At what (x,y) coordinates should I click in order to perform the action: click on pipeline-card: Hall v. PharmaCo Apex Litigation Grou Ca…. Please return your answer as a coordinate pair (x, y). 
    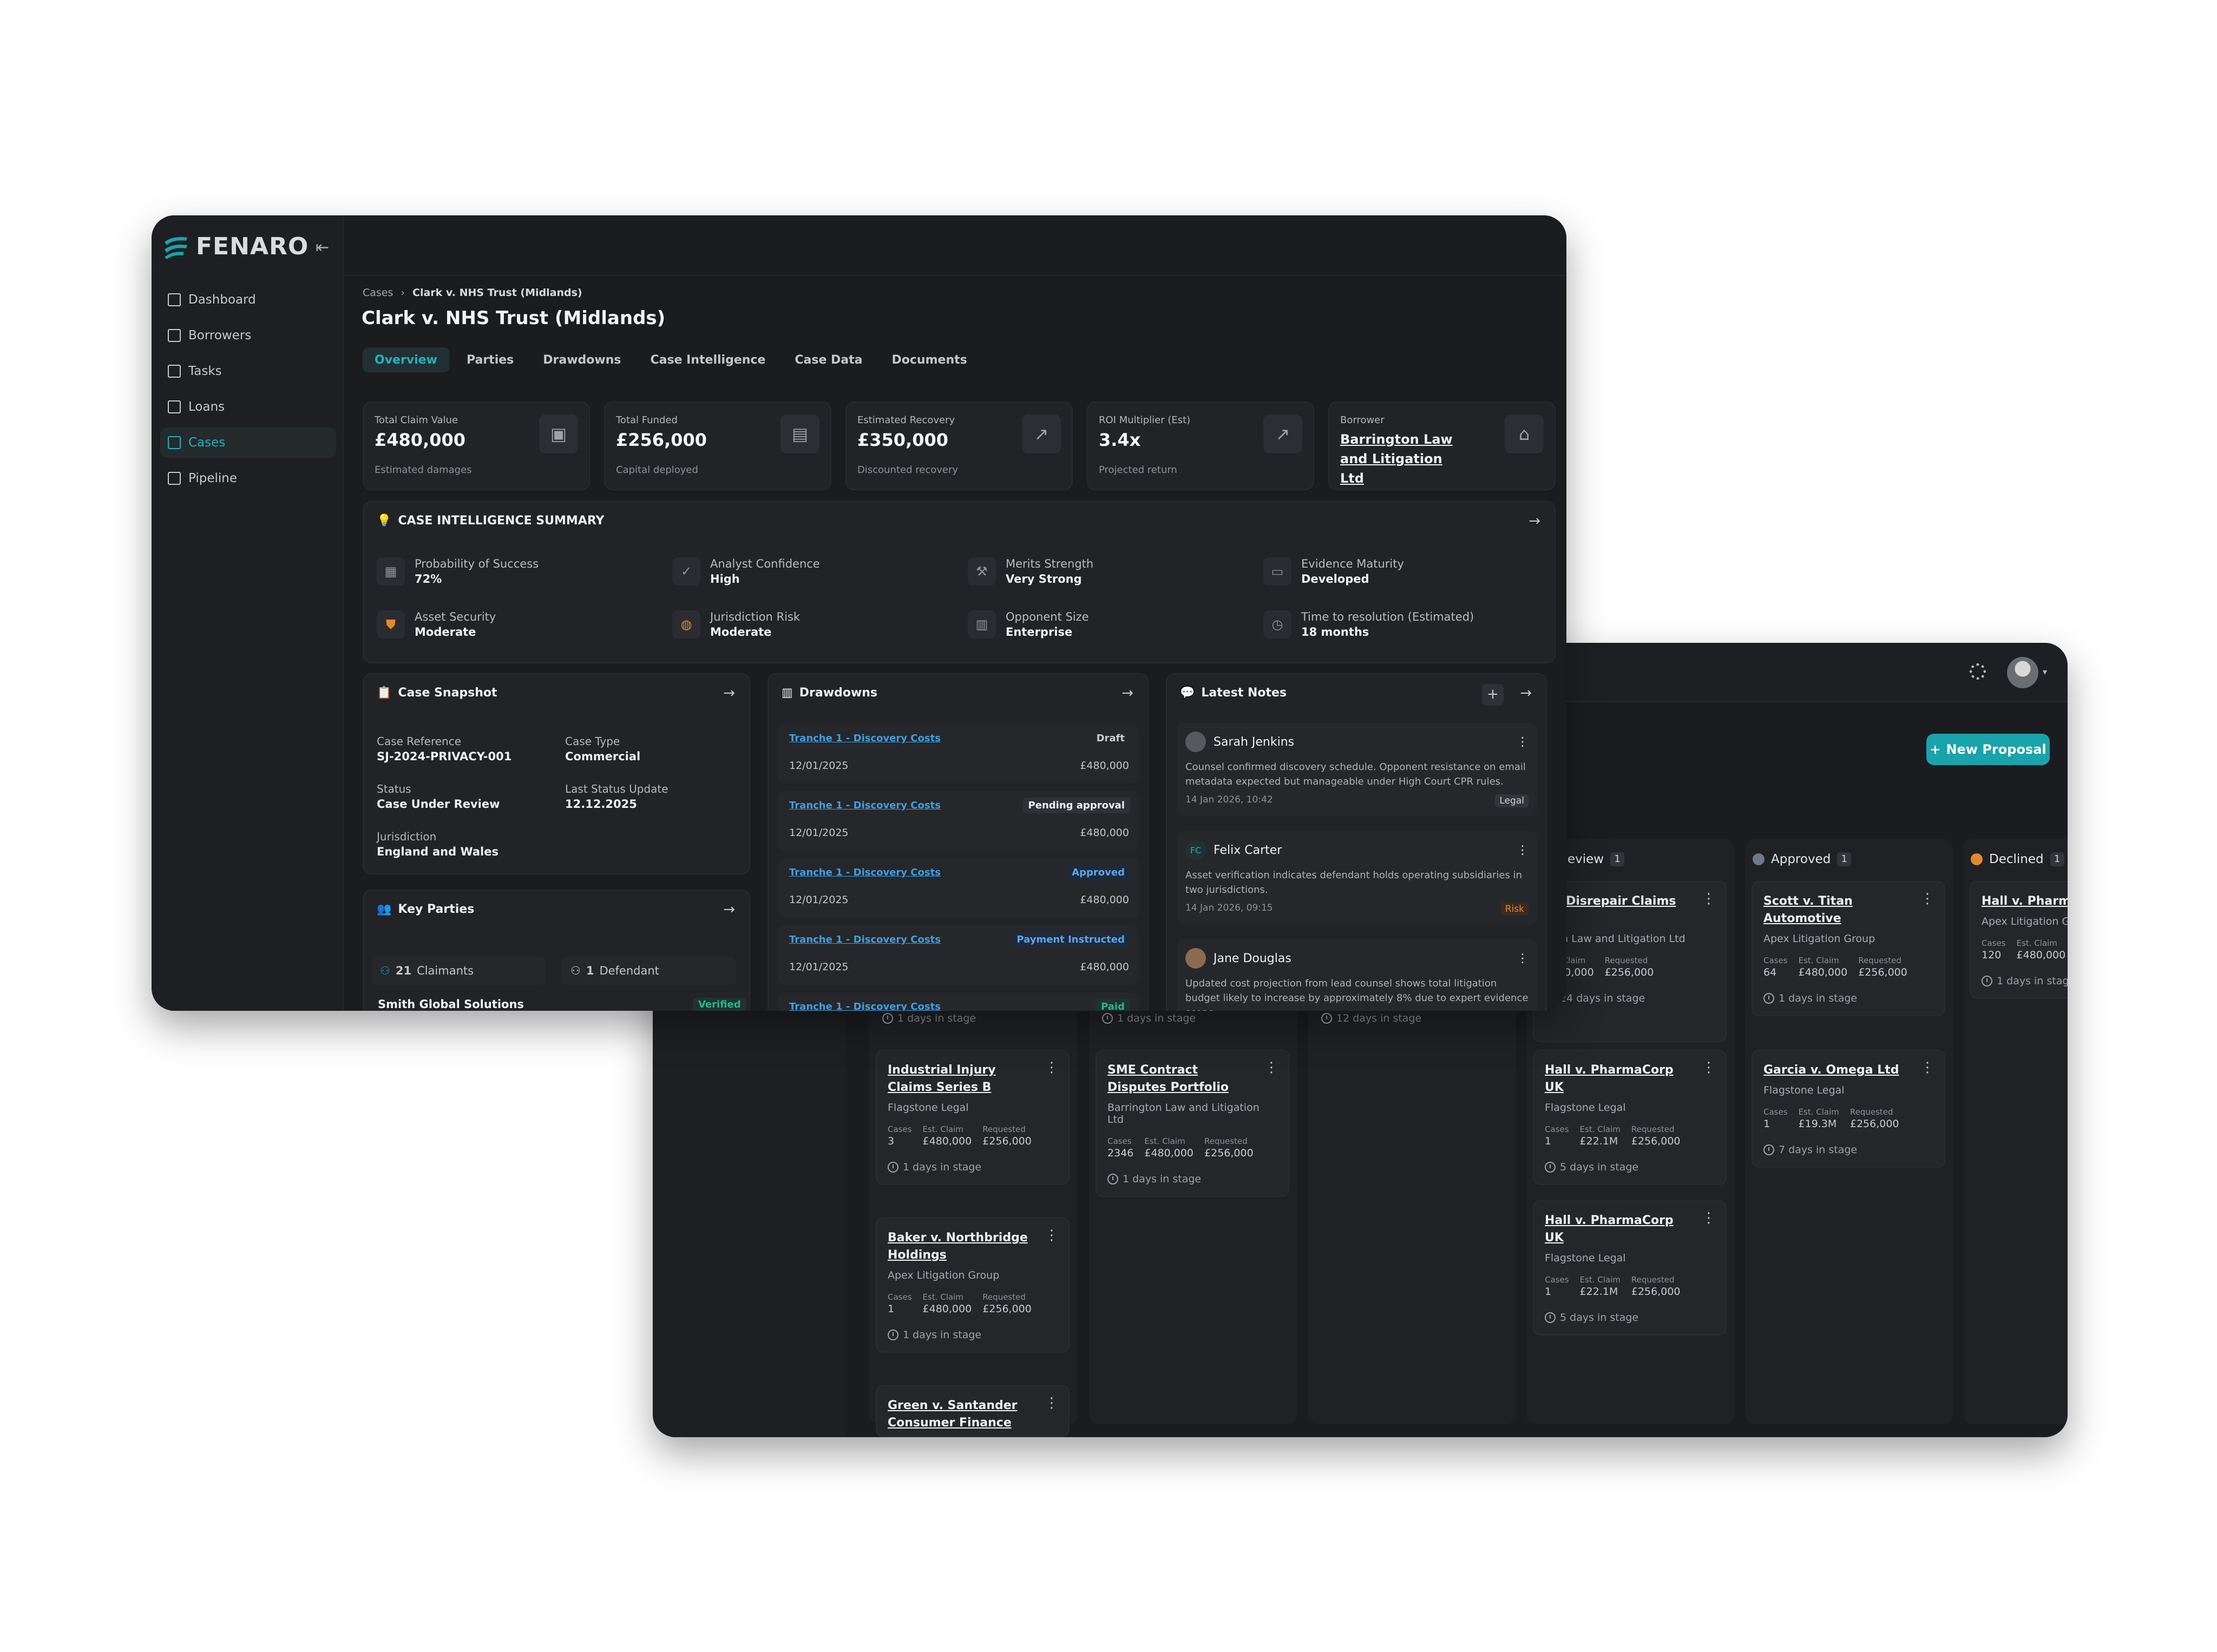
    Looking at the image, I should click on (2019, 940).